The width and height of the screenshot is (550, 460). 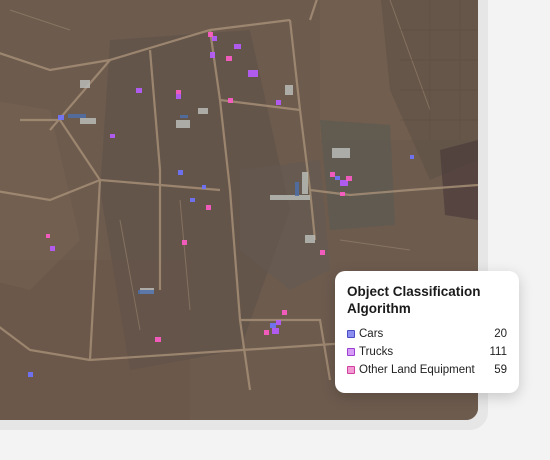 I want to click on legend-row-other-land-equipment: Other Land Equipment 59, so click(x=427, y=370).